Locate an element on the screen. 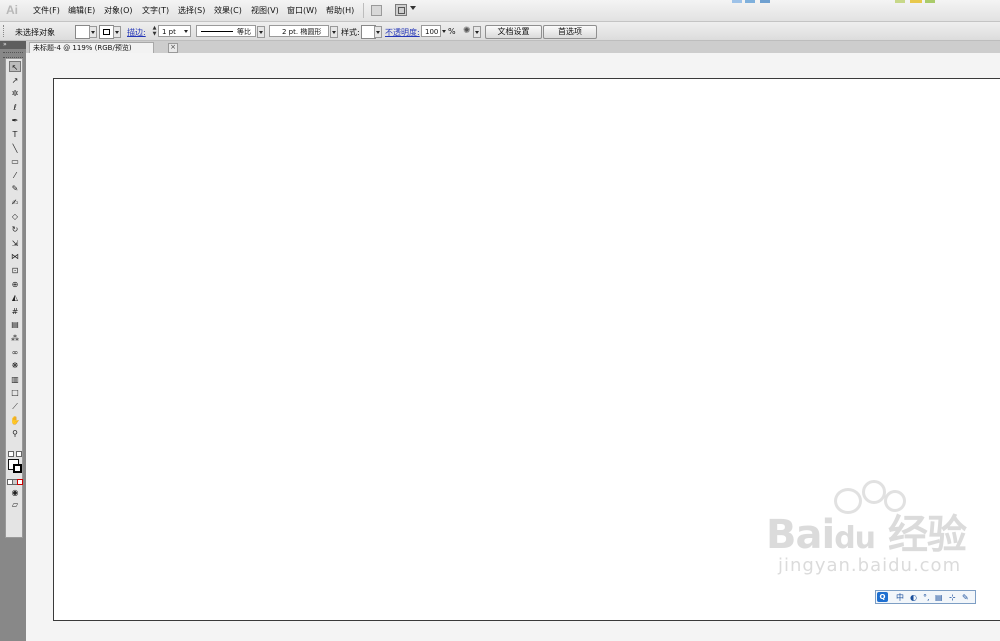  desktop-strip-blue is located at coordinates (737, 1).